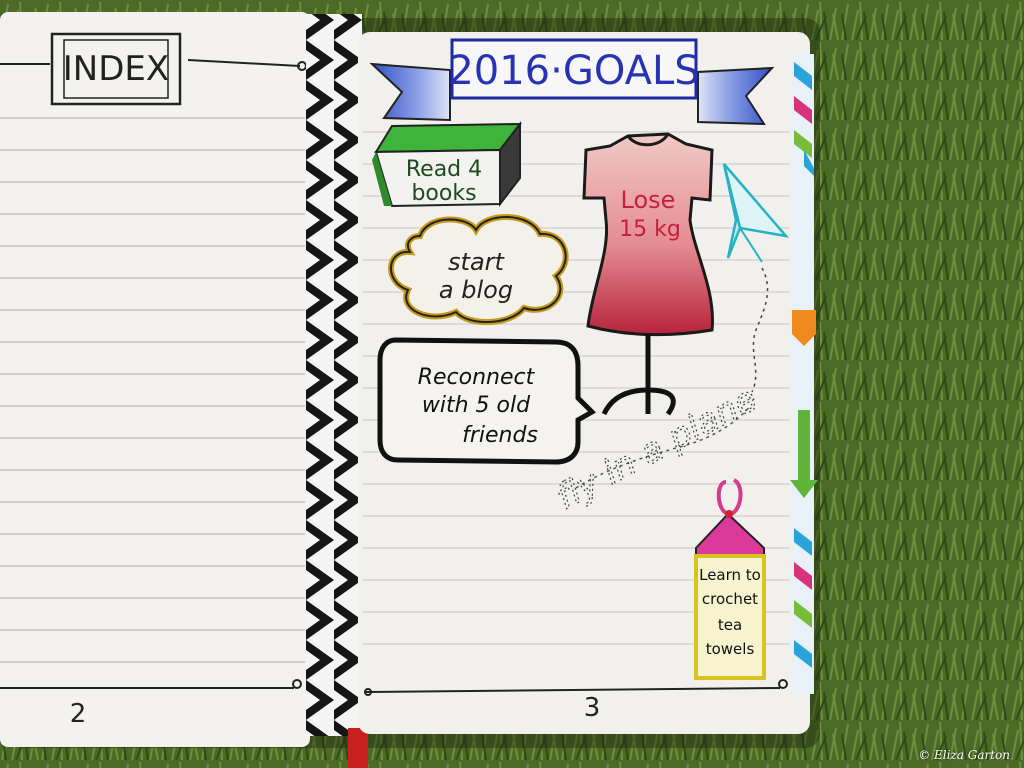 Image resolution: width=1024 pixels, height=768 pixels. Describe the element at coordinates (730, 625) in the screenshot. I see `goal-crochet-line3: tea` at that location.